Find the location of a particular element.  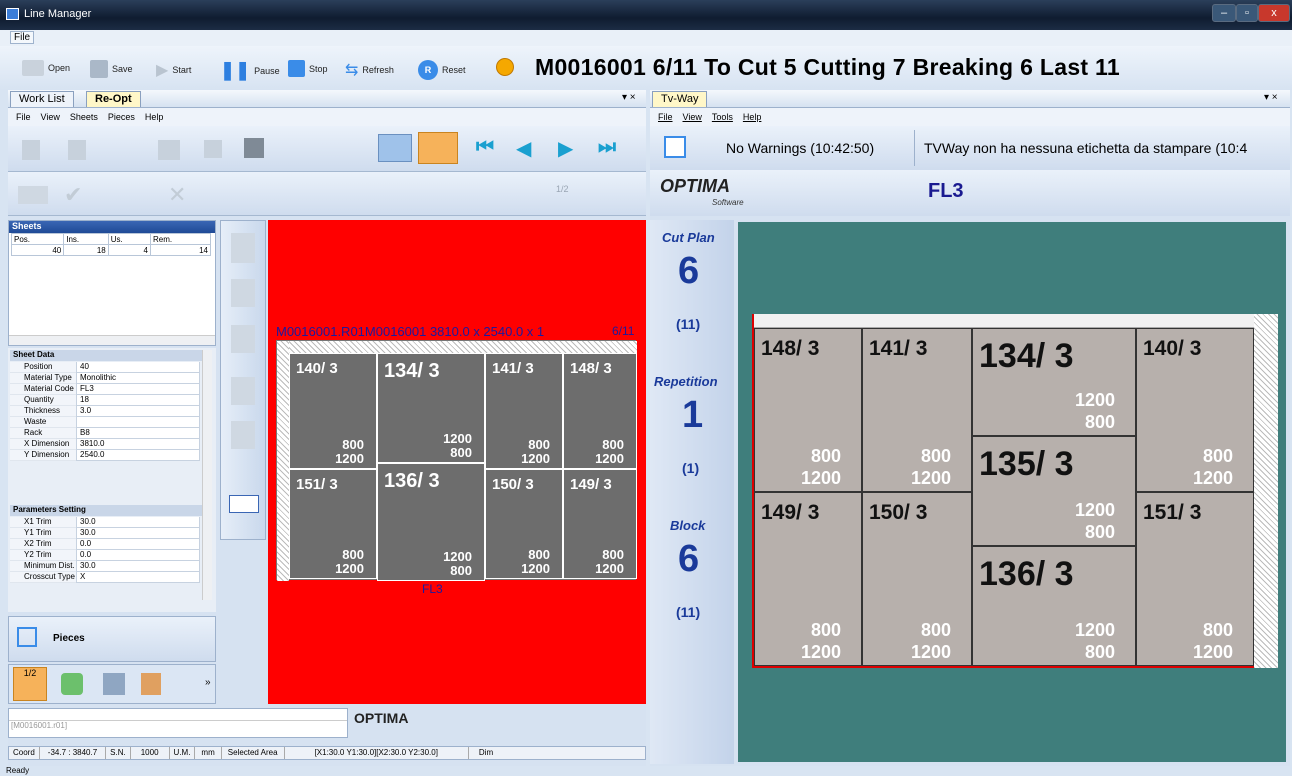

property-value: 3810.0 is located at coordinates (138, 444).